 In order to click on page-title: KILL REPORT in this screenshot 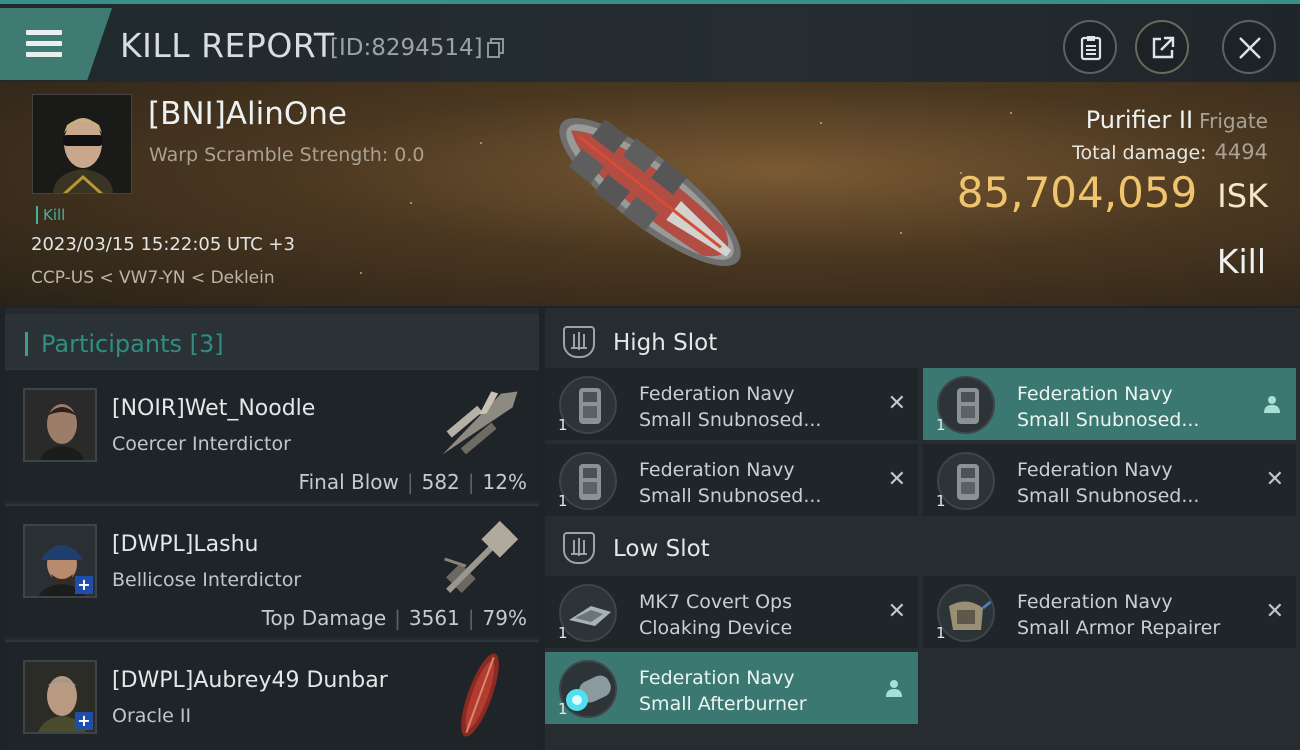, I will do `click(227, 45)`.